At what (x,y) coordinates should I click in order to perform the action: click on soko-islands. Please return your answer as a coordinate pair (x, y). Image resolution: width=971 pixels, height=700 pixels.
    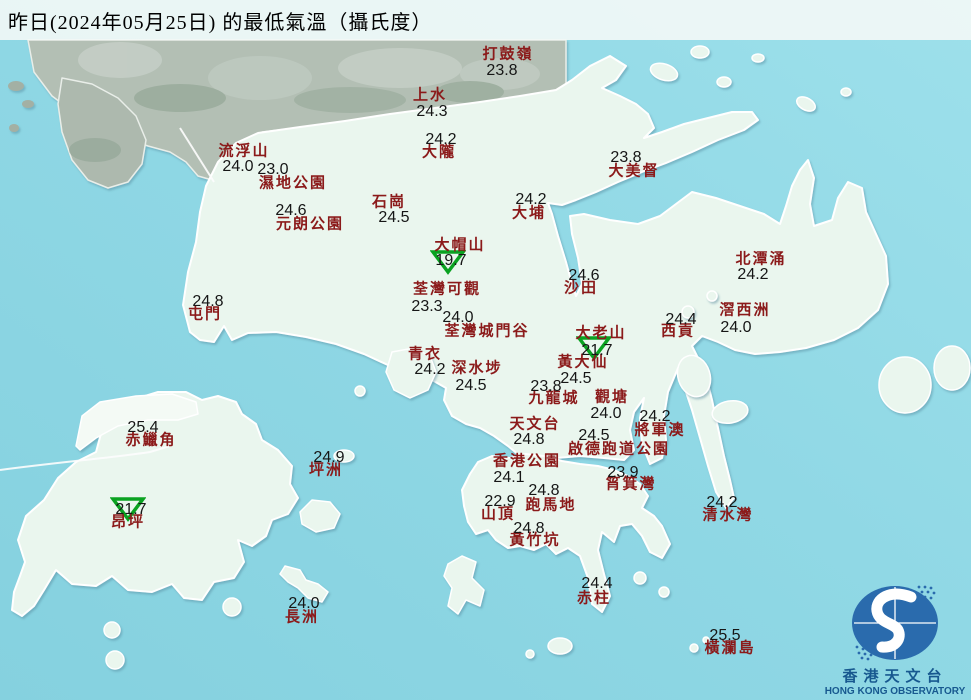
    Looking at the image, I should click on (112, 630).